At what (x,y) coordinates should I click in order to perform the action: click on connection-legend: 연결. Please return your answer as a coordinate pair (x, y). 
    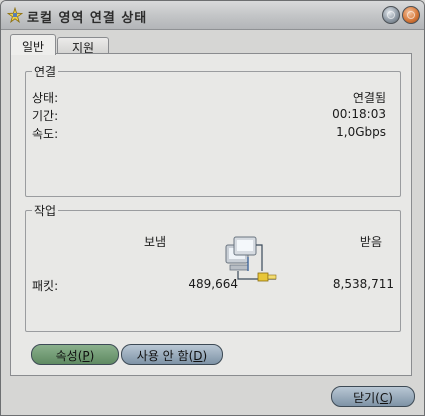
    Looking at the image, I should click on (45, 72).